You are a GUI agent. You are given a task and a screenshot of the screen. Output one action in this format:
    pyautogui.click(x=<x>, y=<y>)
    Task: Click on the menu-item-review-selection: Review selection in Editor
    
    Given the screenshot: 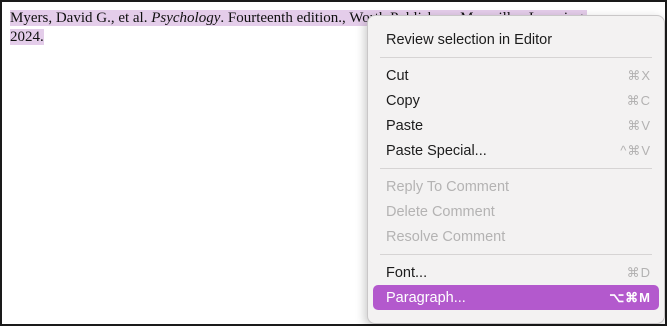 What is the action you would take?
    pyautogui.click(x=516, y=39)
    